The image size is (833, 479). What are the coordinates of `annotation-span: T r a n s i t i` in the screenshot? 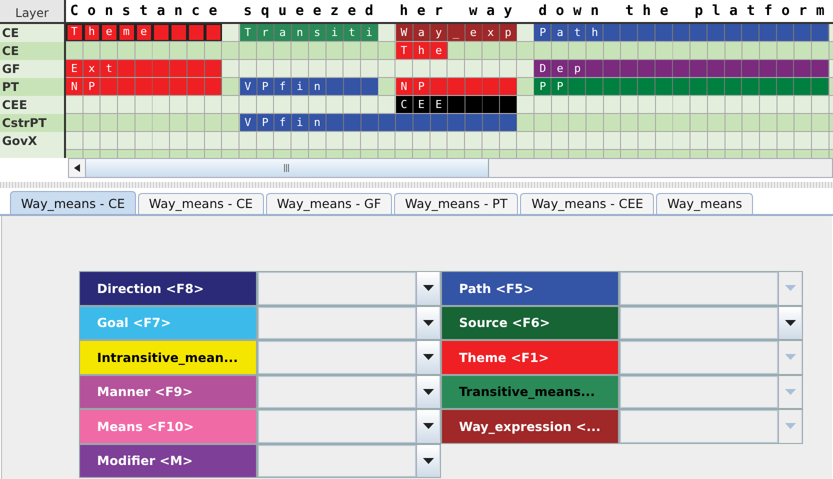 It's located at (309, 32).